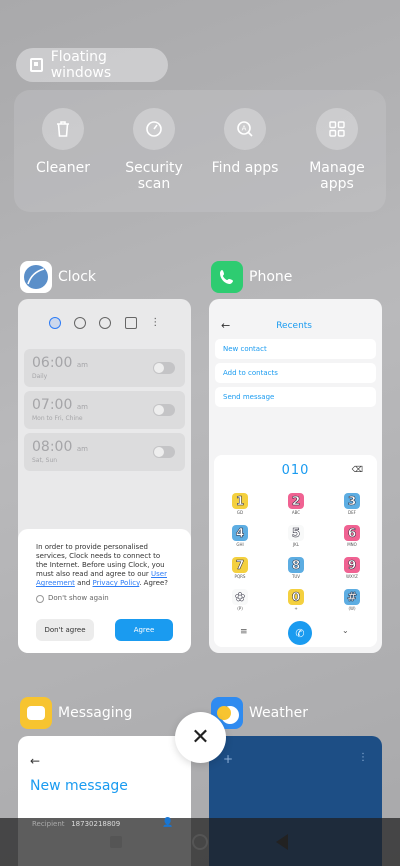 The height and width of the screenshot is (866, 400). Describe the element at coordinates (77, 277) in the screenshot. I see `clock-app-name: Clock` at that location.